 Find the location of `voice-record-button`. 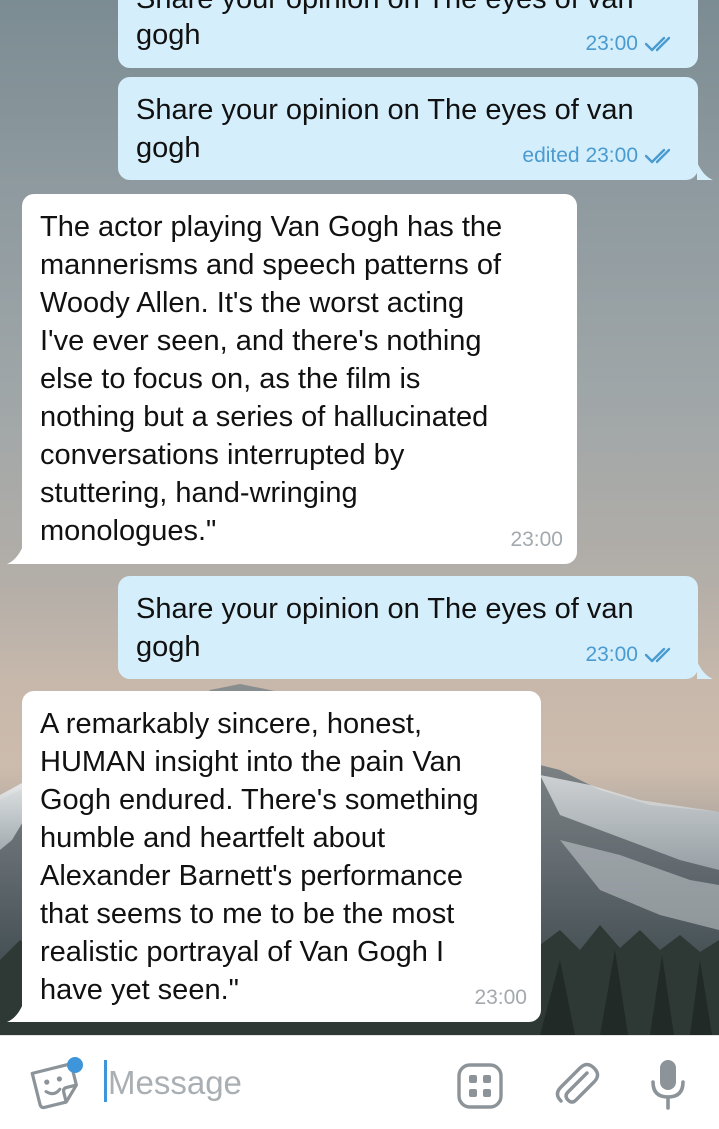

voice-record-button is located at coordinates (668, 1084).